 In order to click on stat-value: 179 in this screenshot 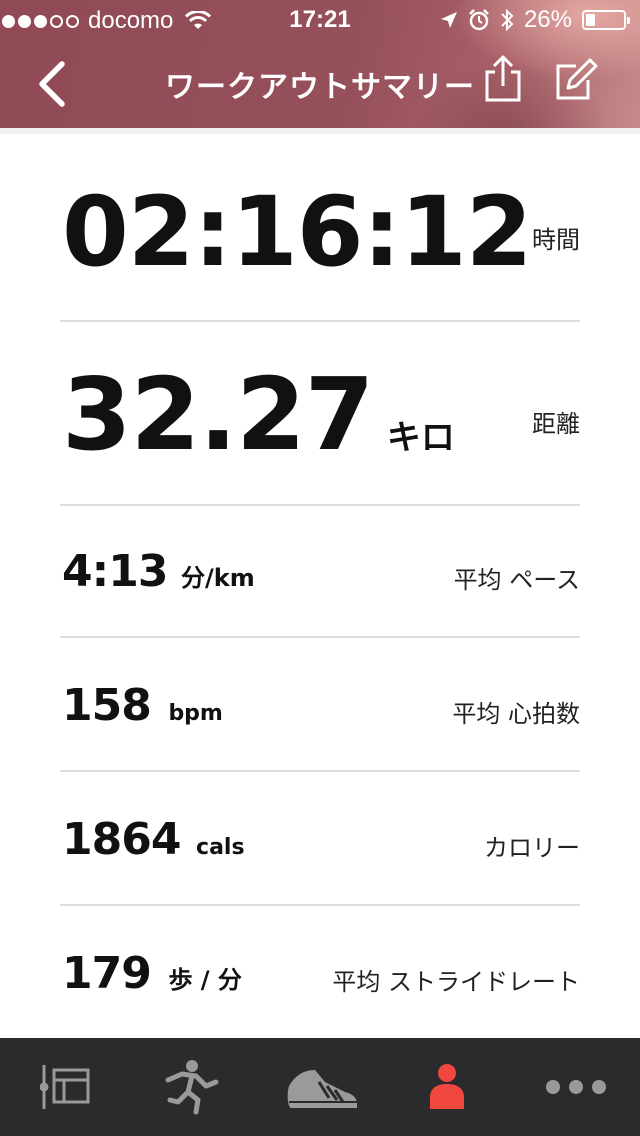, I will do `click(107, 973)`.